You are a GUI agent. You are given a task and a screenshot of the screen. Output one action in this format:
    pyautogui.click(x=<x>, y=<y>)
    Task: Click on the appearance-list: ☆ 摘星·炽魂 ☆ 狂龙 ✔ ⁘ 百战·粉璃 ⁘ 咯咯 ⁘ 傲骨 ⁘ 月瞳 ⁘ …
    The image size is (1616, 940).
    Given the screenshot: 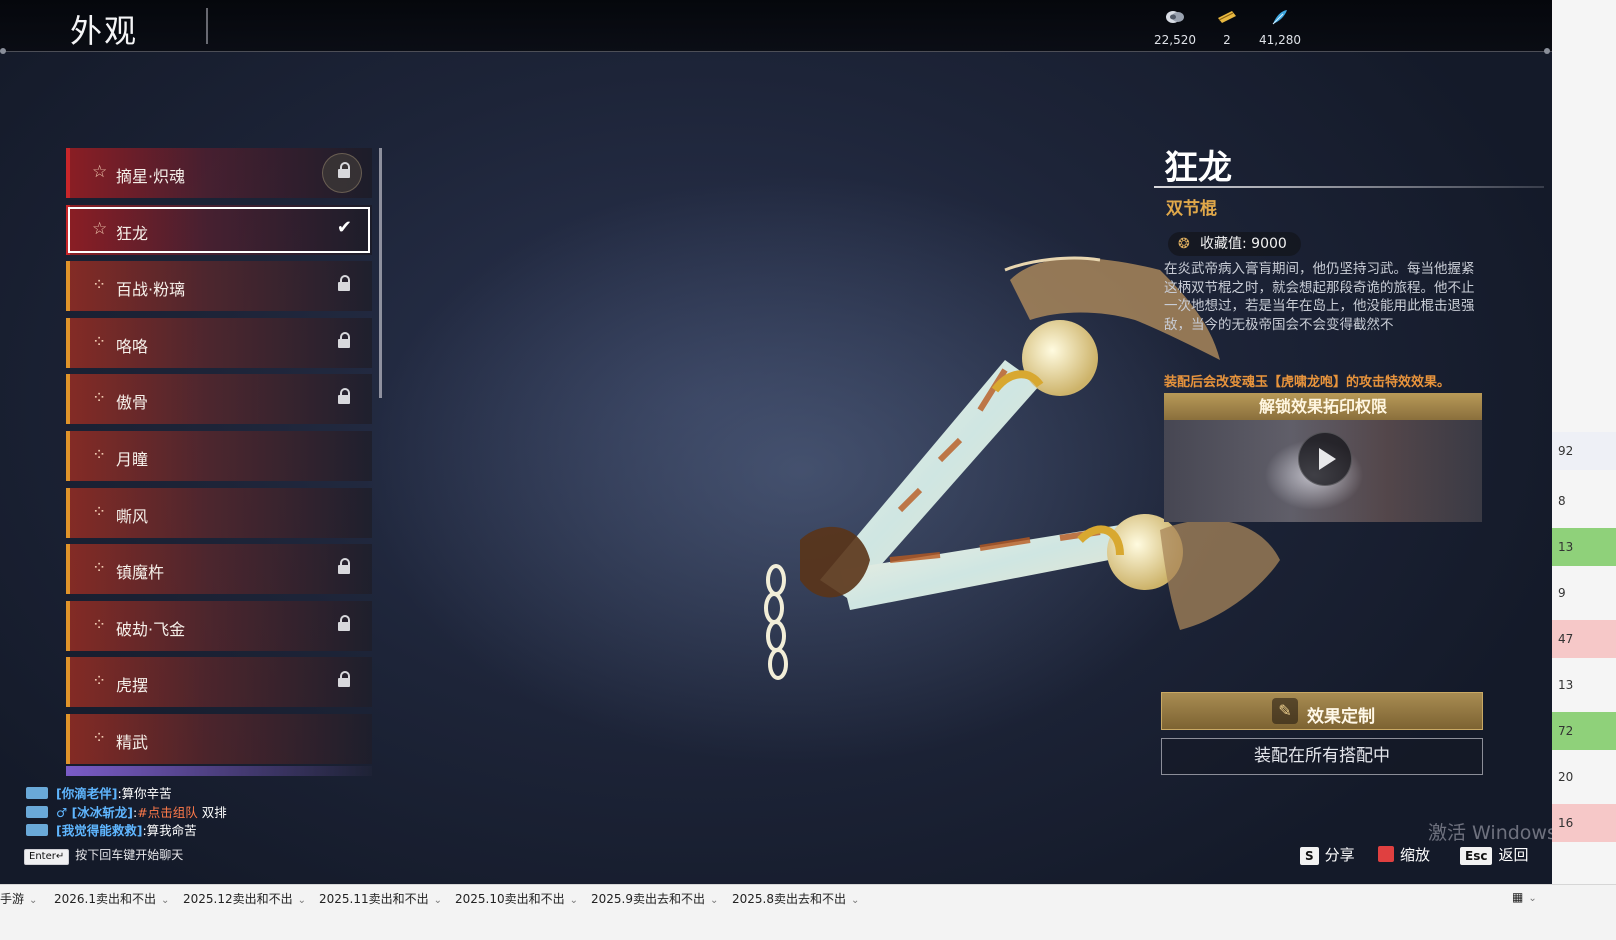 What is the action you would take?
    pyautogui.click(x=219, y=459)
    